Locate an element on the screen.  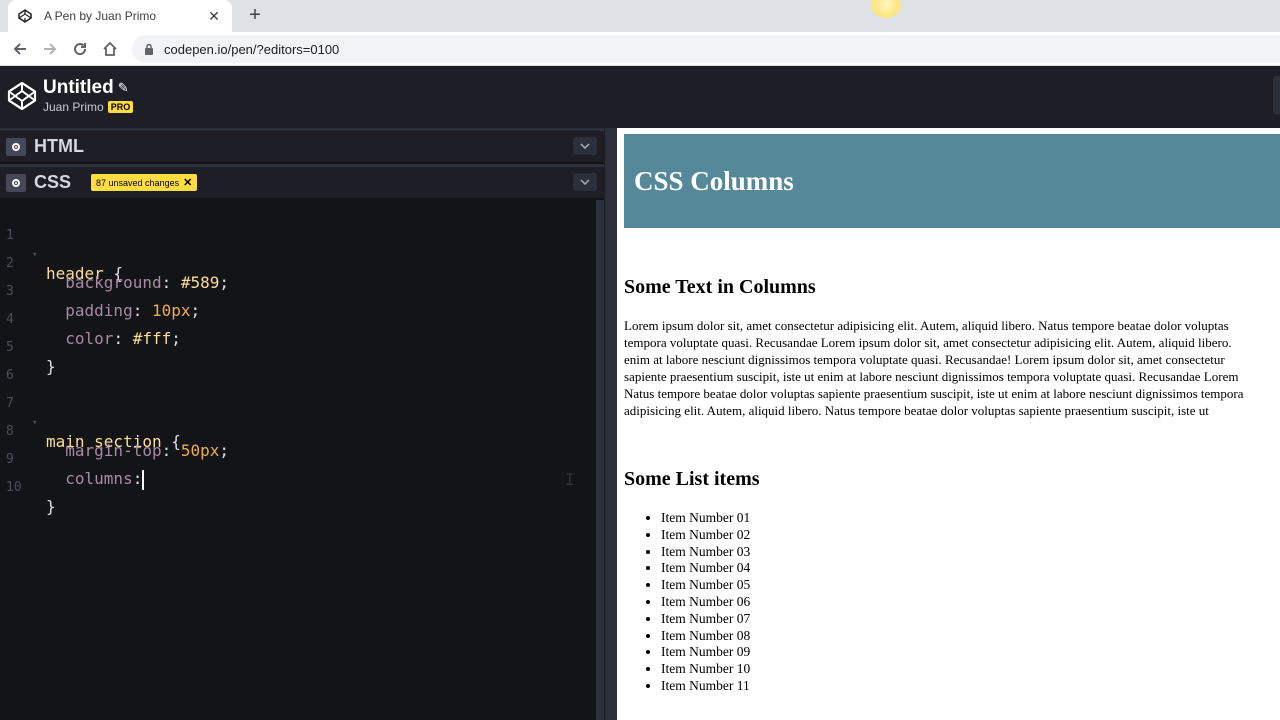
new-tab-button: + is located at coordinates (255, 16).